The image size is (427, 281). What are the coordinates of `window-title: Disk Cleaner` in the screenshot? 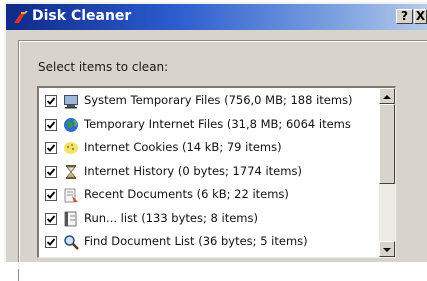 It's located at (82, 16).